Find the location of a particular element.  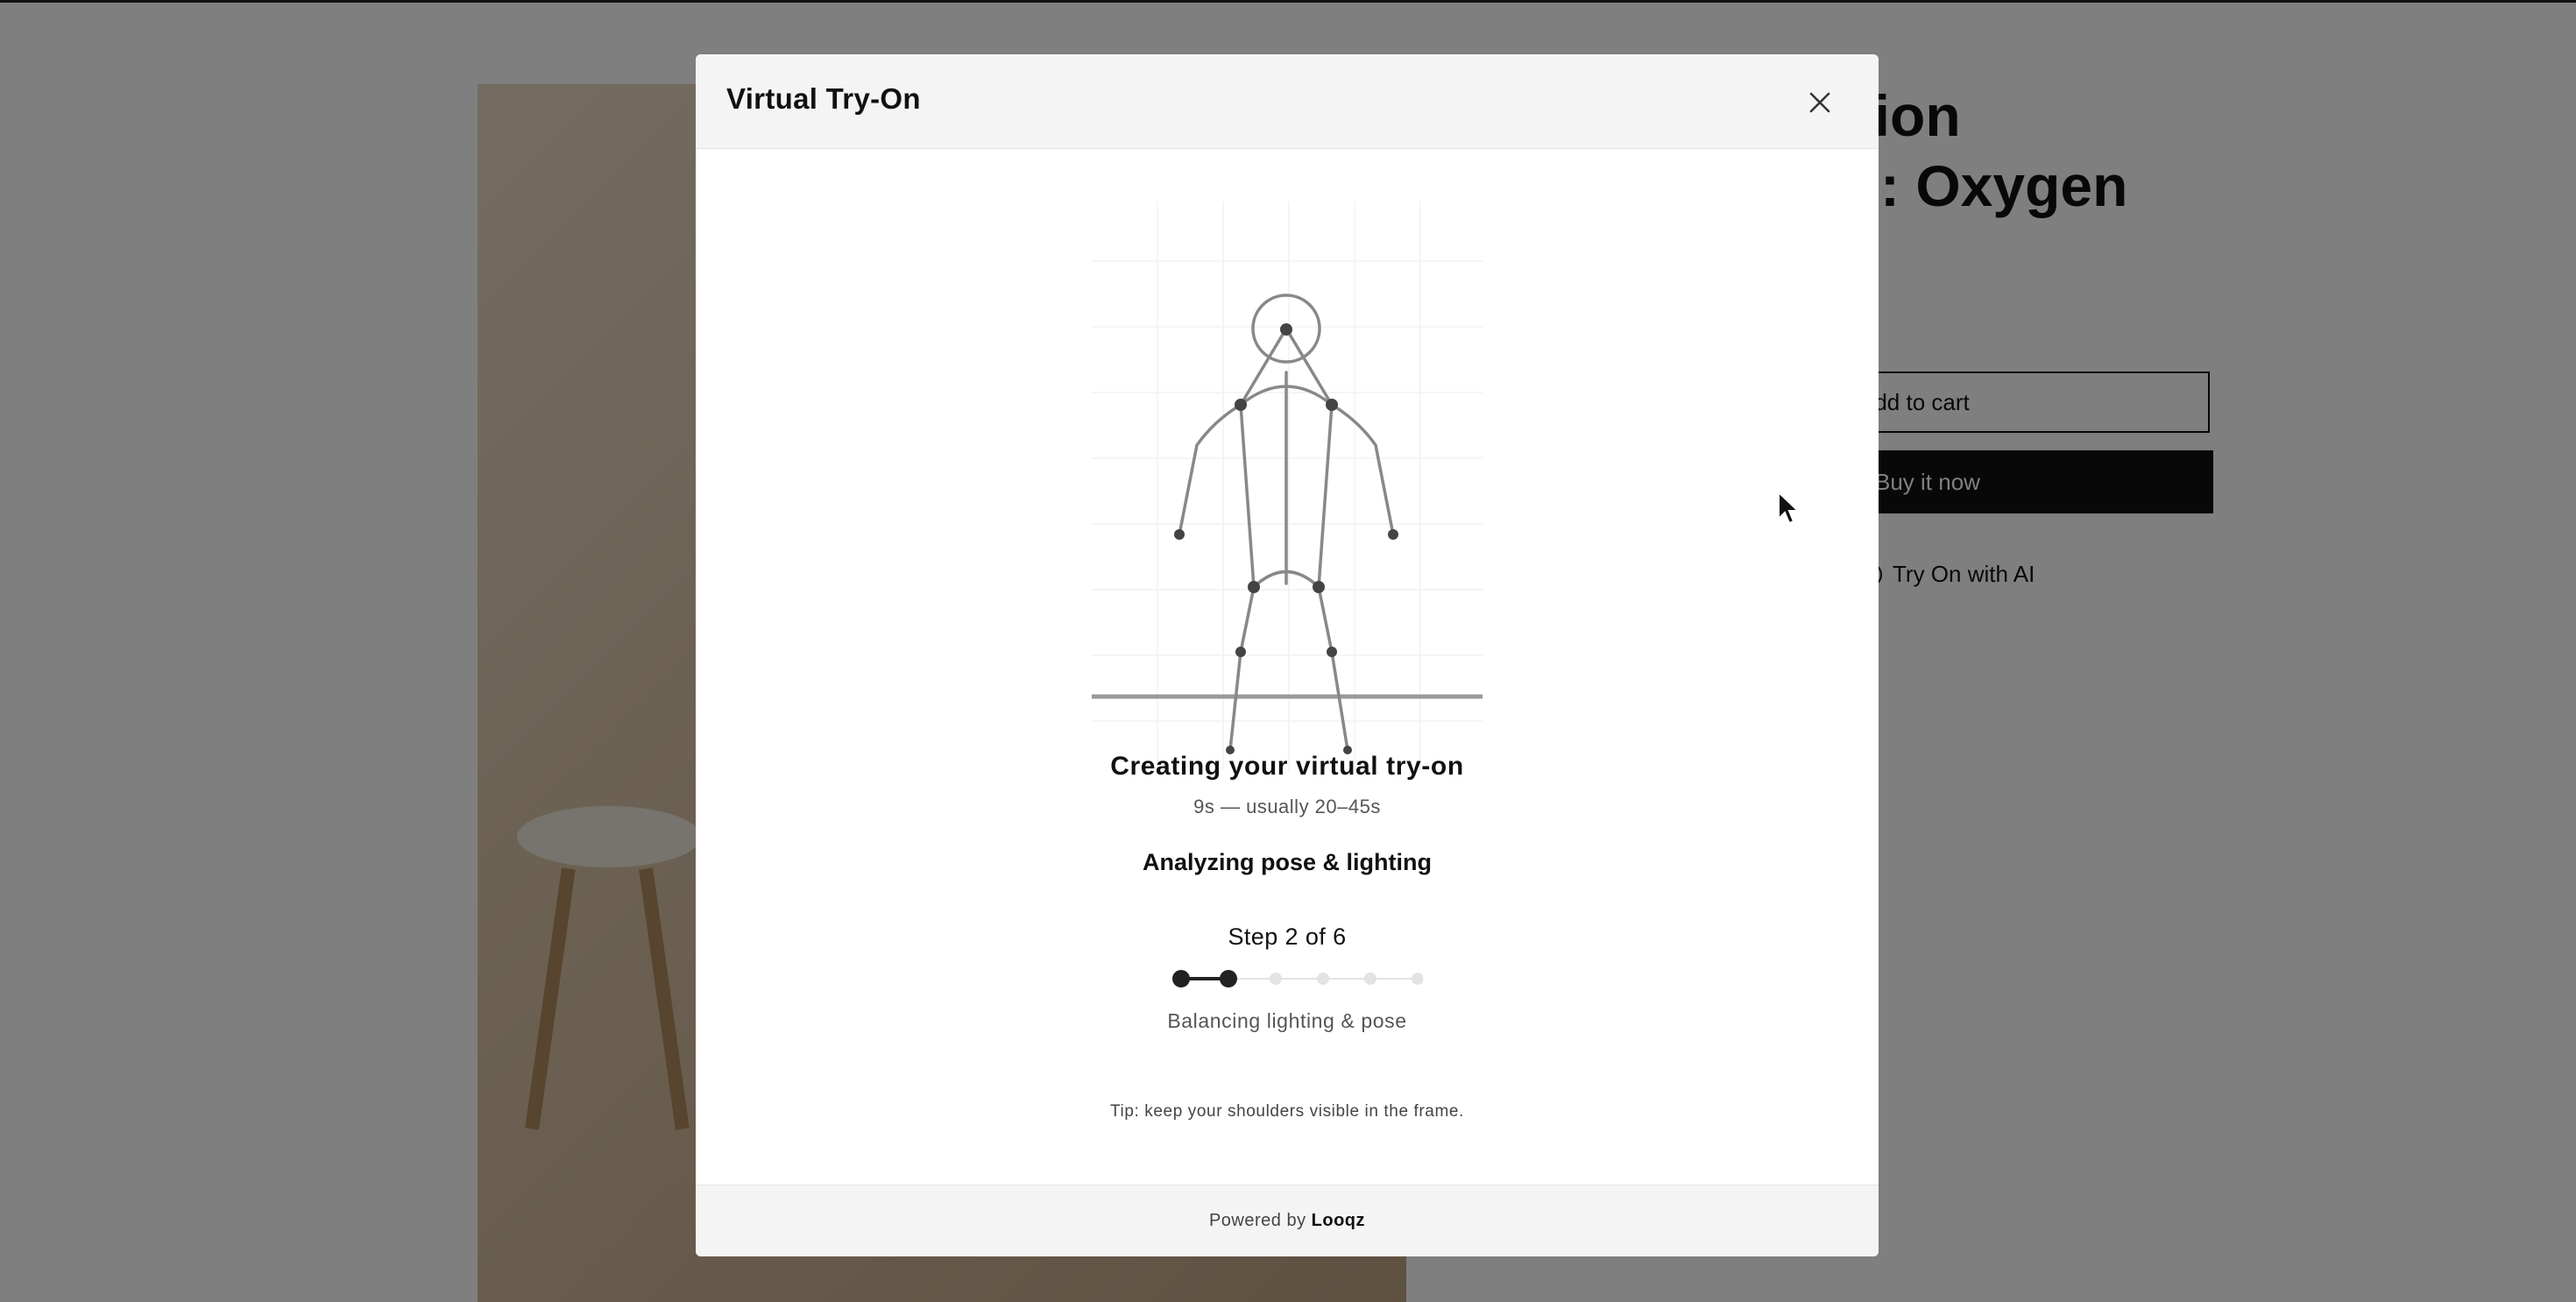

pose-skeleton-illustration is located at coordinates (1287, 486).